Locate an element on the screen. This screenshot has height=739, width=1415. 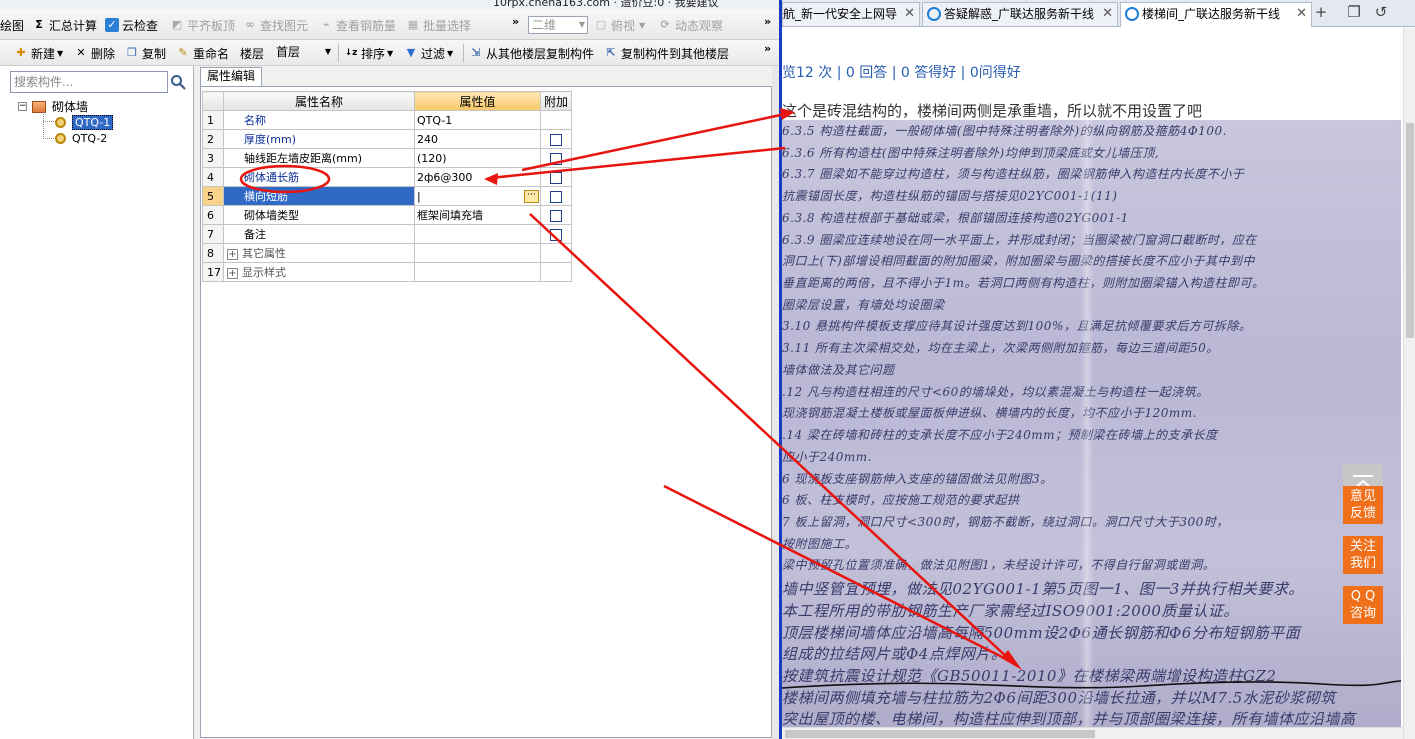
collapse-icon: − is located at coordinates (22, 106).